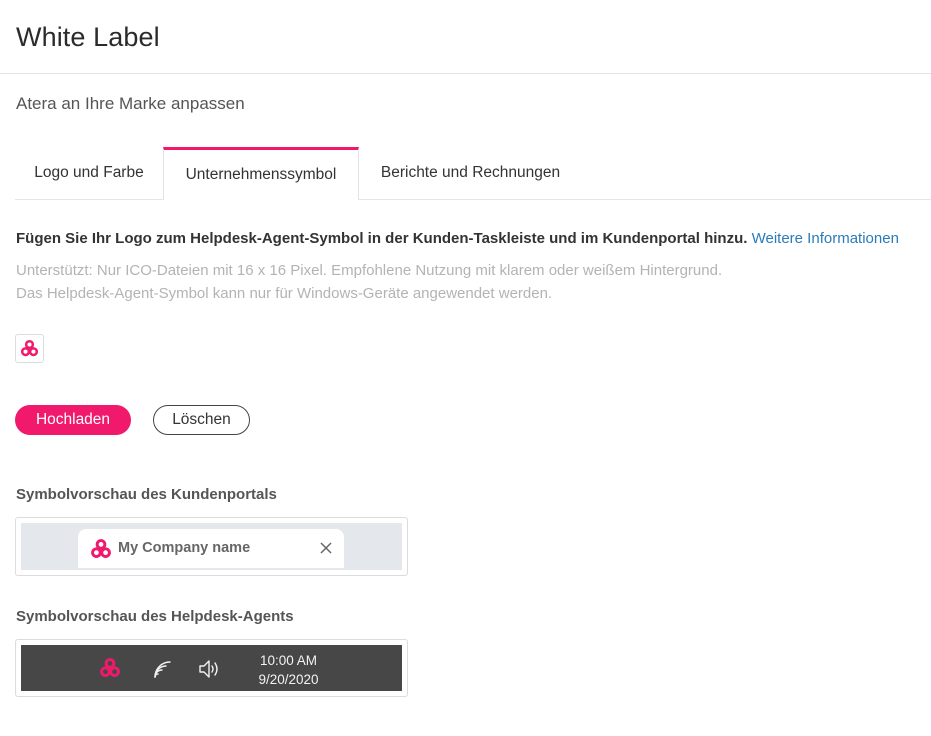 The height and width of the screenshot is (736, 931). What do you see at coordinates (155, 616) in the screenshot?
I see `agent-preview-label: Symbolvorschau des Helpdesk-Agents` at bounding box center [155, 616].